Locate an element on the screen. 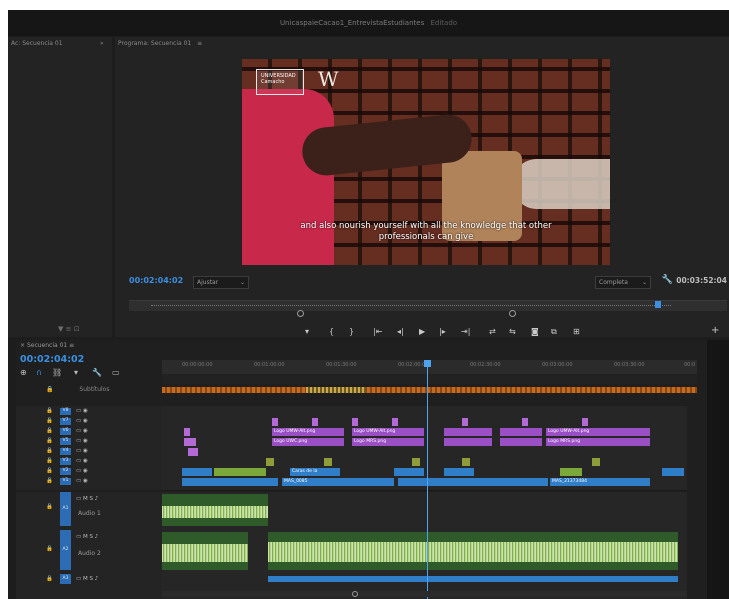 The image size is (729, 599). clip-v5-small is located at coordinates (190, 442).